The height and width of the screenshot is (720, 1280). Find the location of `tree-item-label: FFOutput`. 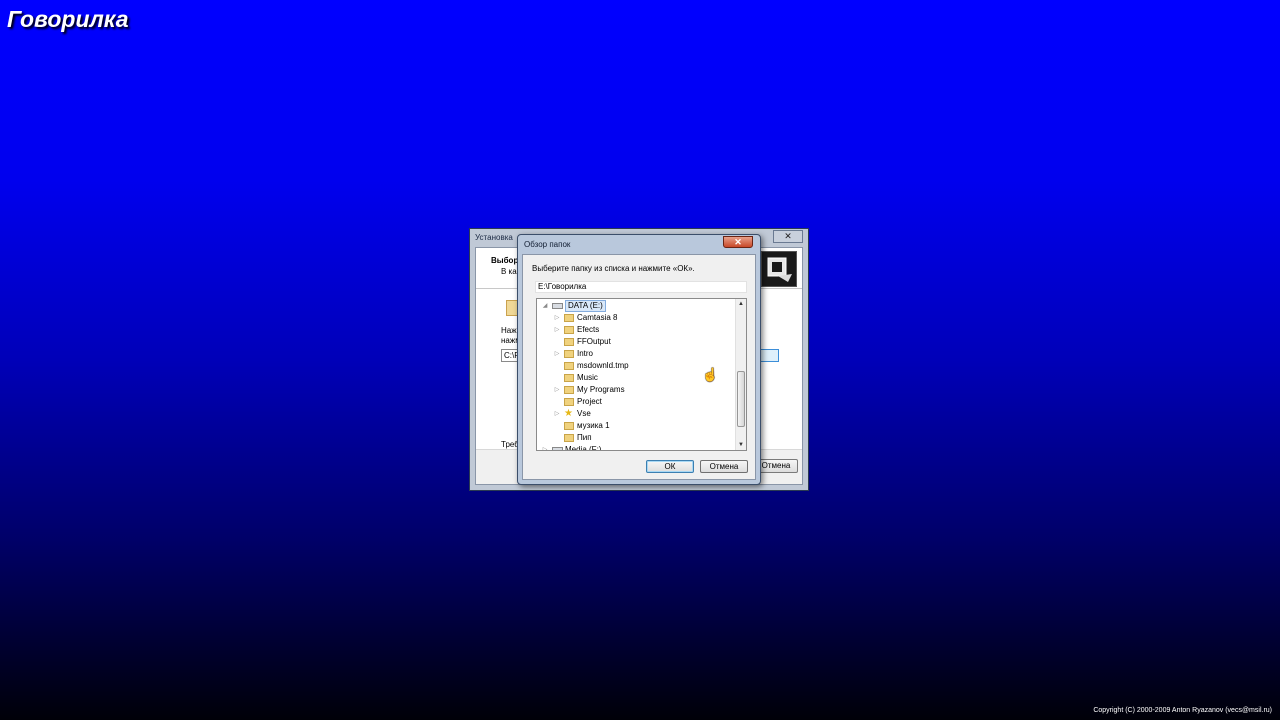

tree-item-label: FFOutput is located at coordinates (594, 341).